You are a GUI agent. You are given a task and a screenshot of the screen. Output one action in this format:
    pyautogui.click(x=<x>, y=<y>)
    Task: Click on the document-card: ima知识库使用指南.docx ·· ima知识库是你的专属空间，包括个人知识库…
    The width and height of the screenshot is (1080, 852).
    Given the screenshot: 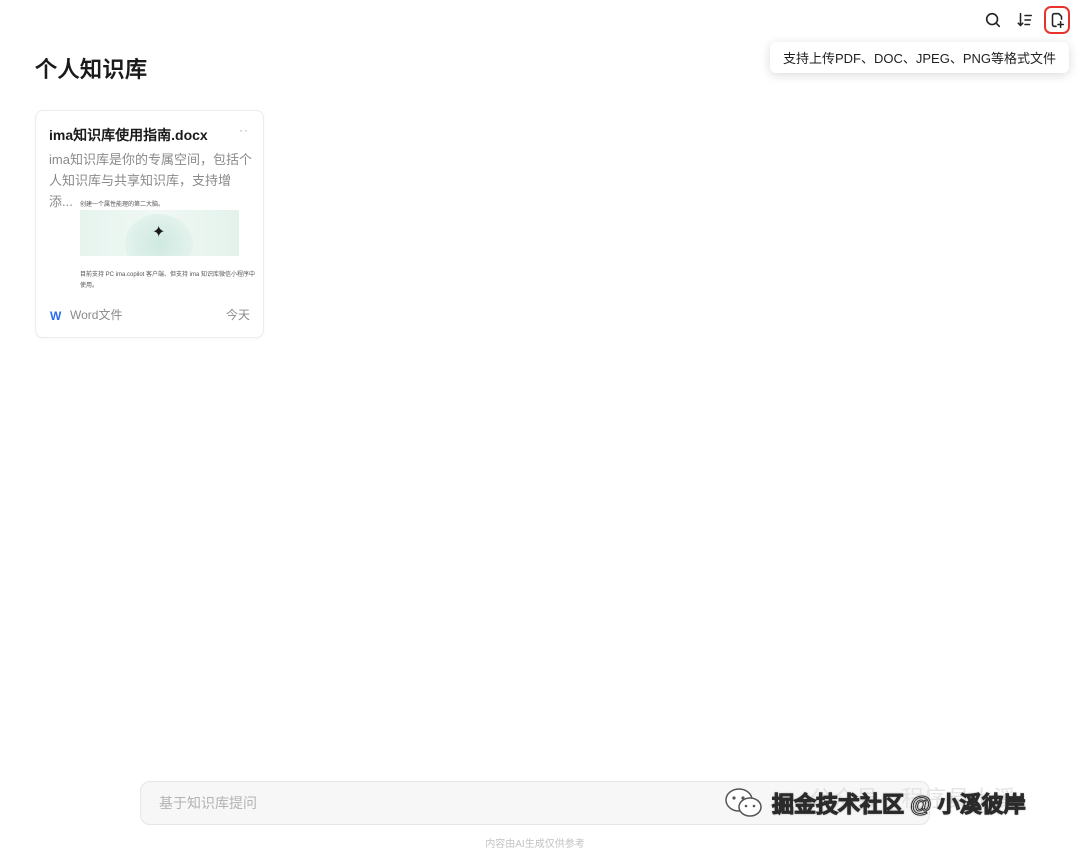 What is the action you would take?
    pyautogui.click(x=149, y=224)
    